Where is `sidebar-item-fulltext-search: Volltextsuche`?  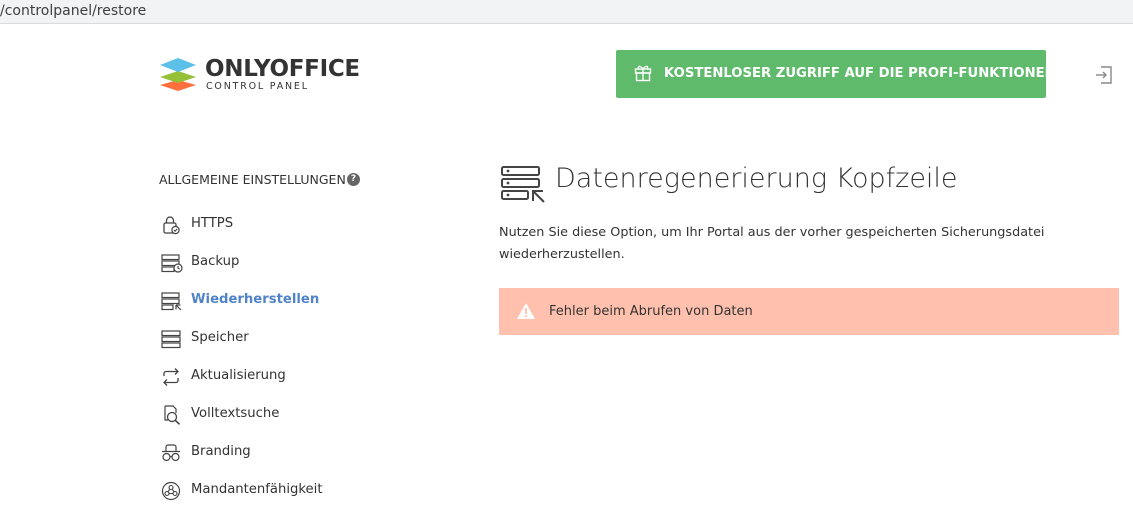 sidebar-item-fulltext-search: Volltextsuche is located at coordinates (291, 415).